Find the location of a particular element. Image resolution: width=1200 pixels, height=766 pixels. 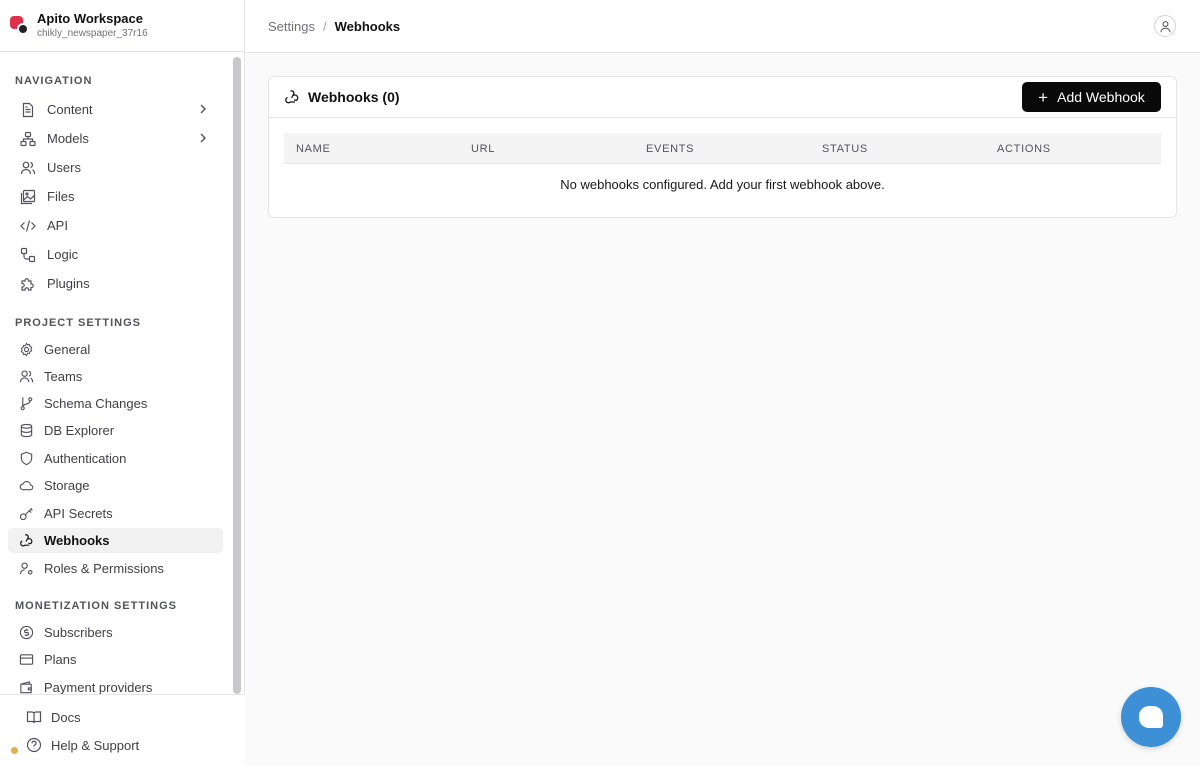

gear-icon is located at coordinates (26, 350).